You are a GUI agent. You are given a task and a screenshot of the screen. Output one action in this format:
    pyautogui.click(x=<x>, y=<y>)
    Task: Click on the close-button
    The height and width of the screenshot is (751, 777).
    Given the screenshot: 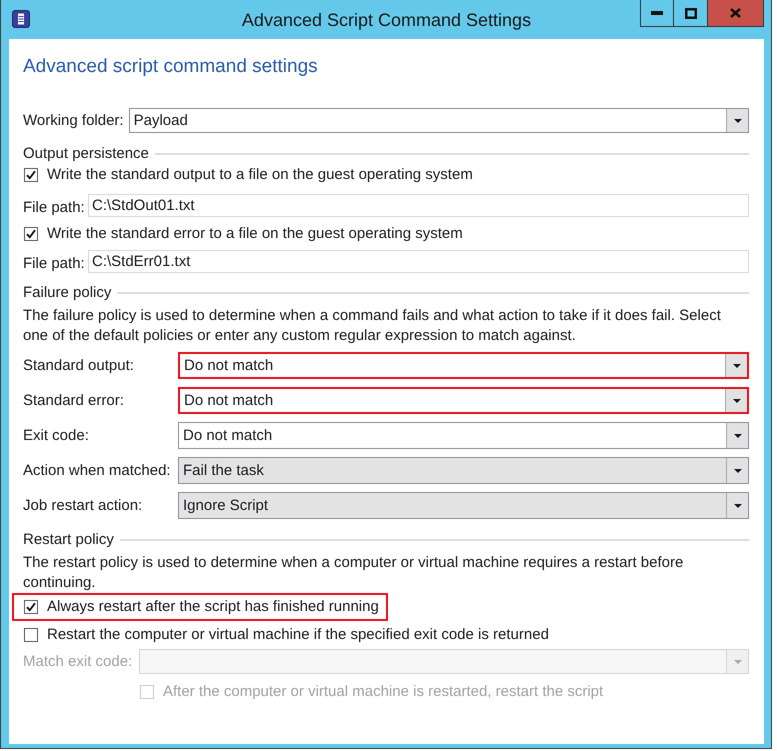 What is the action you would take?
    pyautogui.click(x=736, y=13)
    